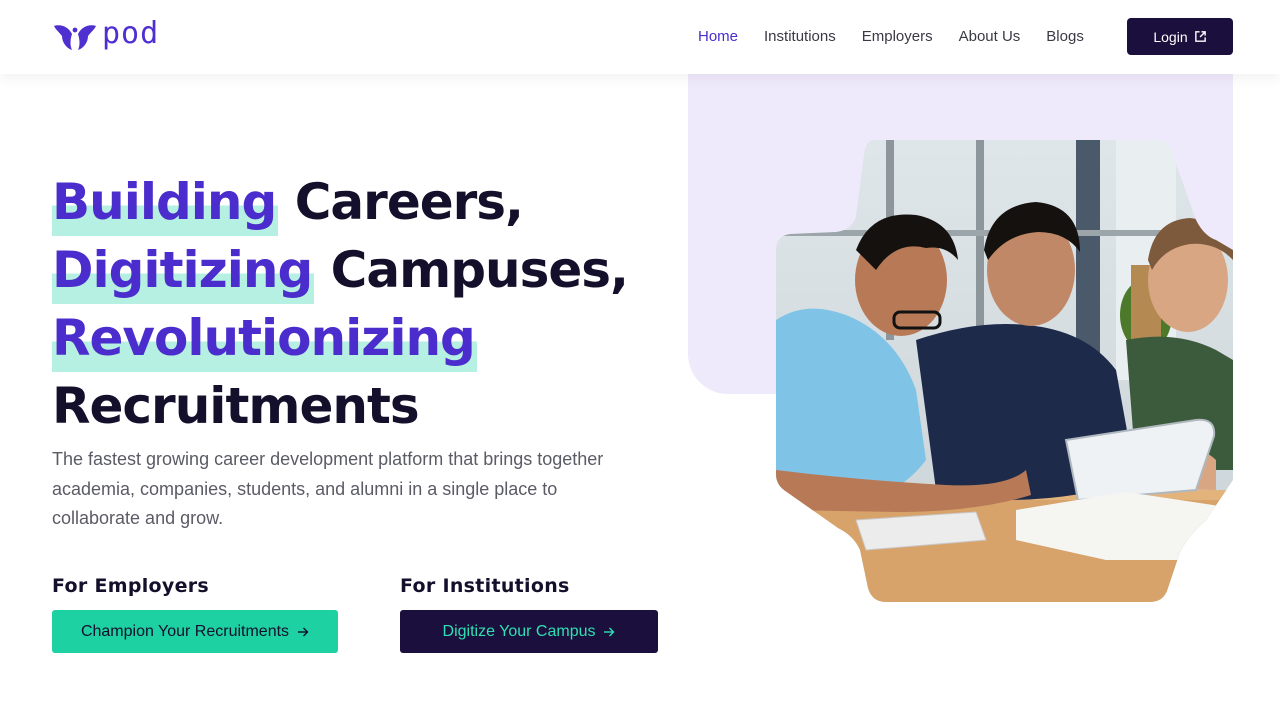 Image resolution: width=1280 pixels, height=720 pixels. What do you see at coordinates (800, 37) in the screenshot?
I see `nav-institutions: Institutions` at bounding box center [800, 37].